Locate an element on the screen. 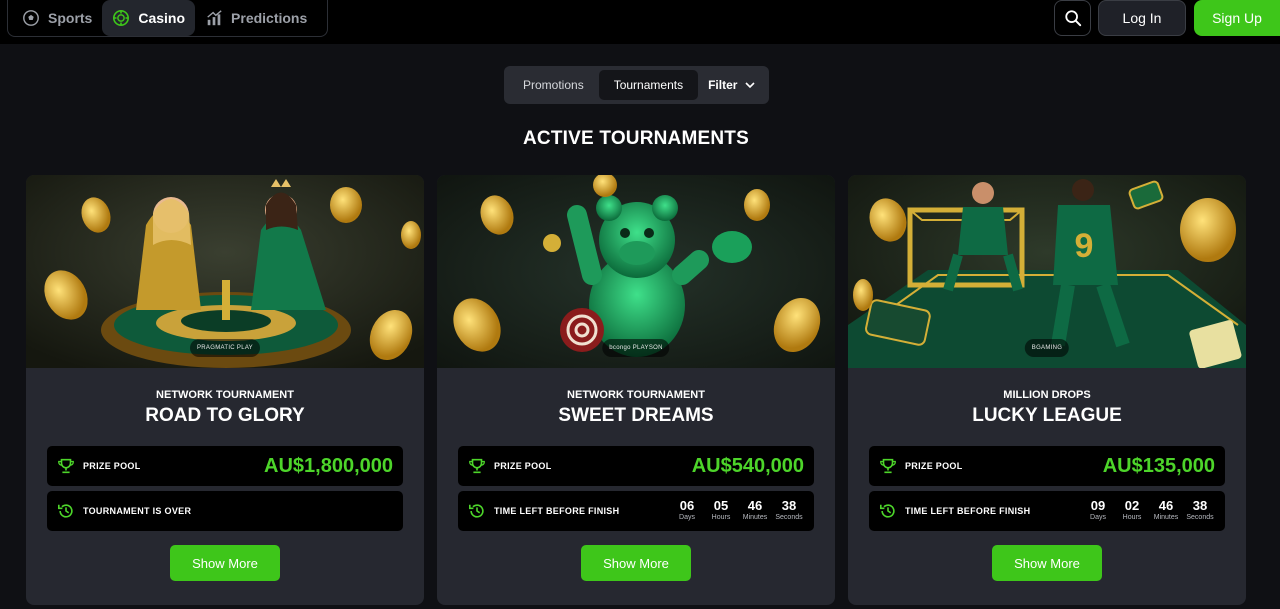  countdown-days: 06 Days is located at coordinates (687, 510).